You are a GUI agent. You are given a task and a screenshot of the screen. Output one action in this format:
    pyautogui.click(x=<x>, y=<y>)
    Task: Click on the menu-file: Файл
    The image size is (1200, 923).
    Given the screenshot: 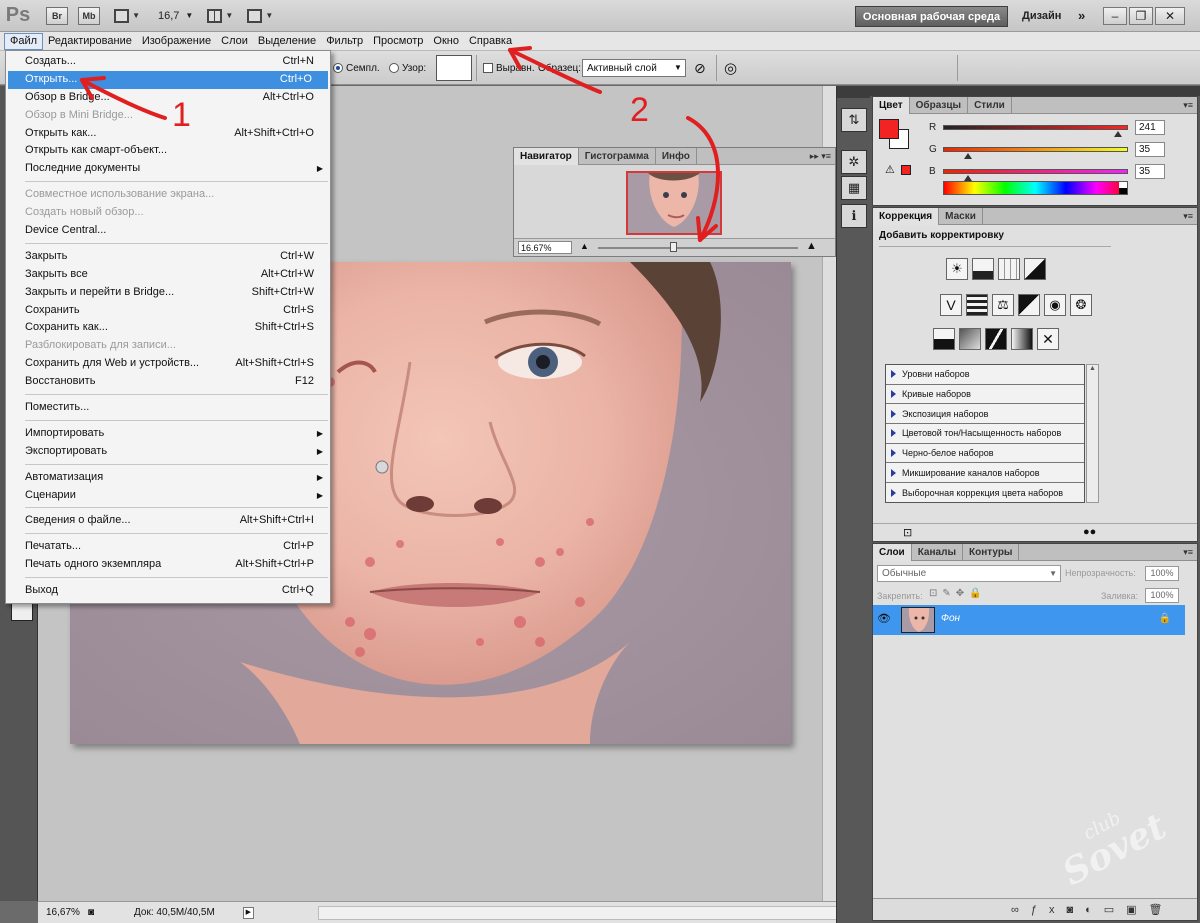 What is the action you would take?
    pyautogui.click(x=24, y=41)
    